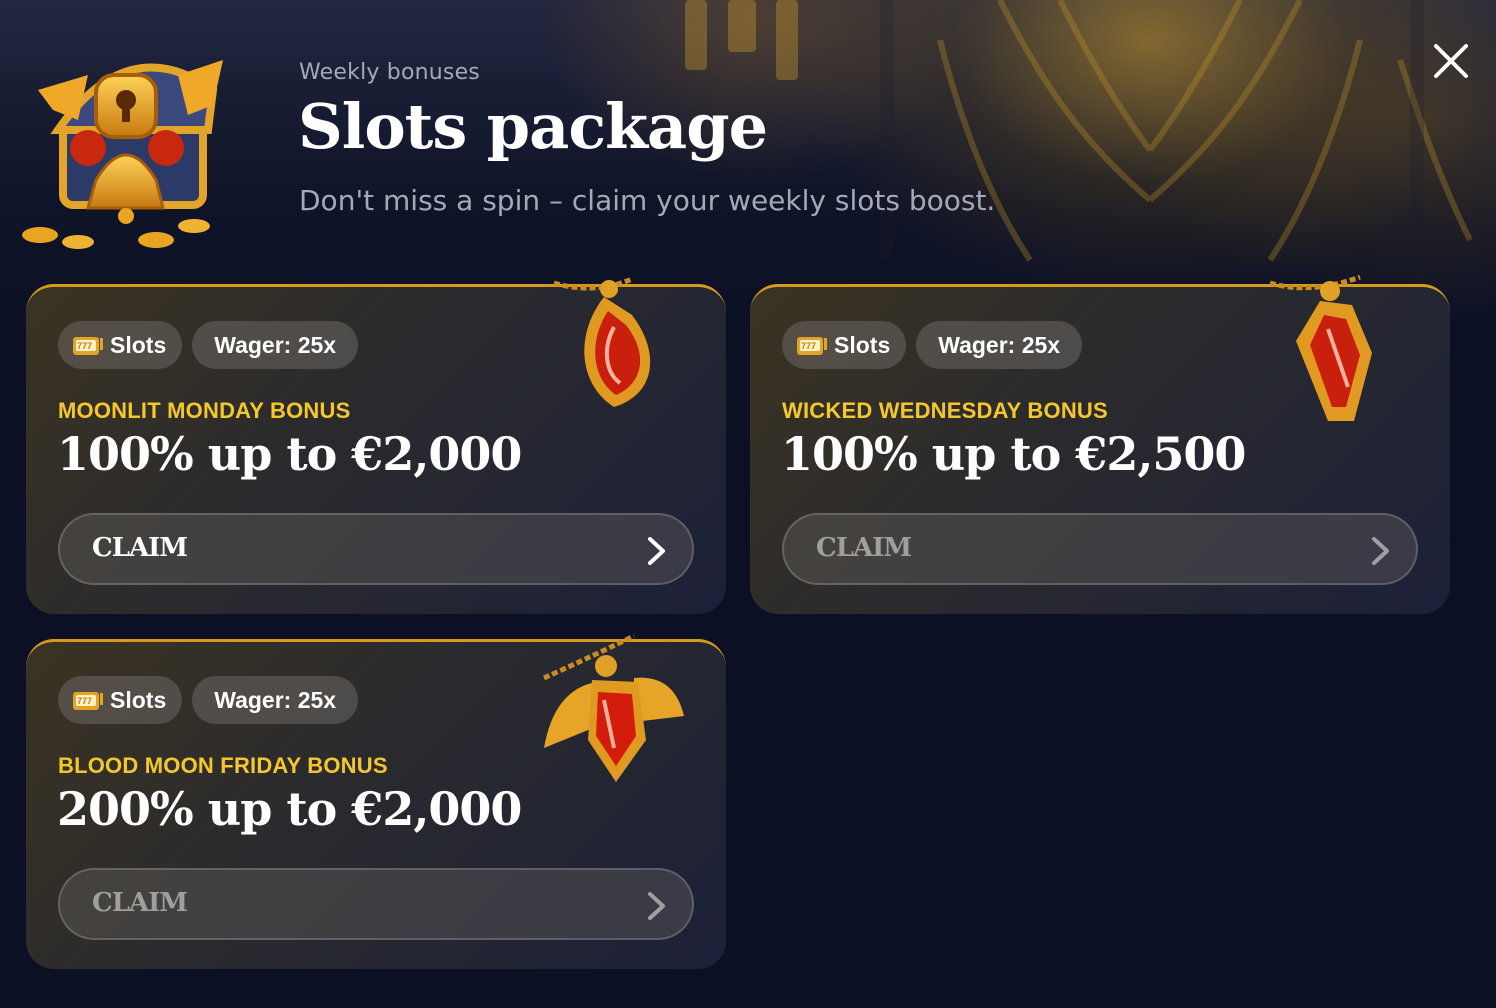  Describe the element at coordinates (602, 341) in the screenshot. I see `drop-pendant-icon` at that location.